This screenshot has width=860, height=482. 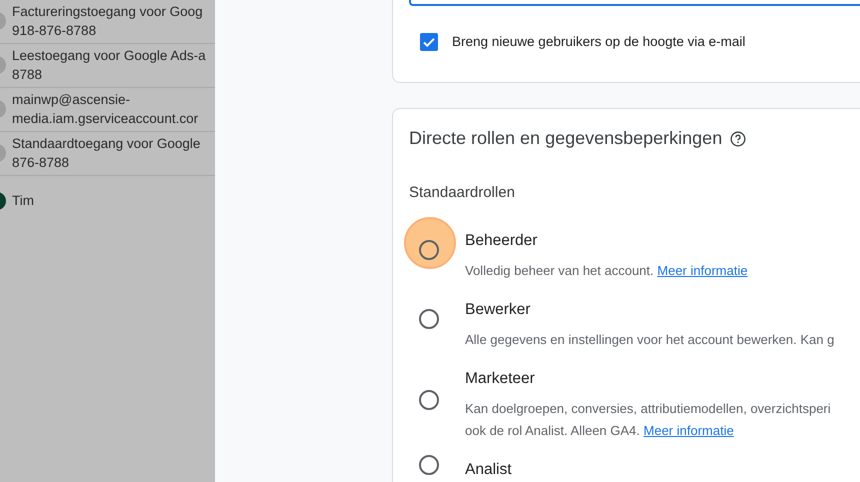 I want to click on checkbox-label: Breng nieuwe gebruikers op de hoogte via e-mail, so click(x=599, y=42).